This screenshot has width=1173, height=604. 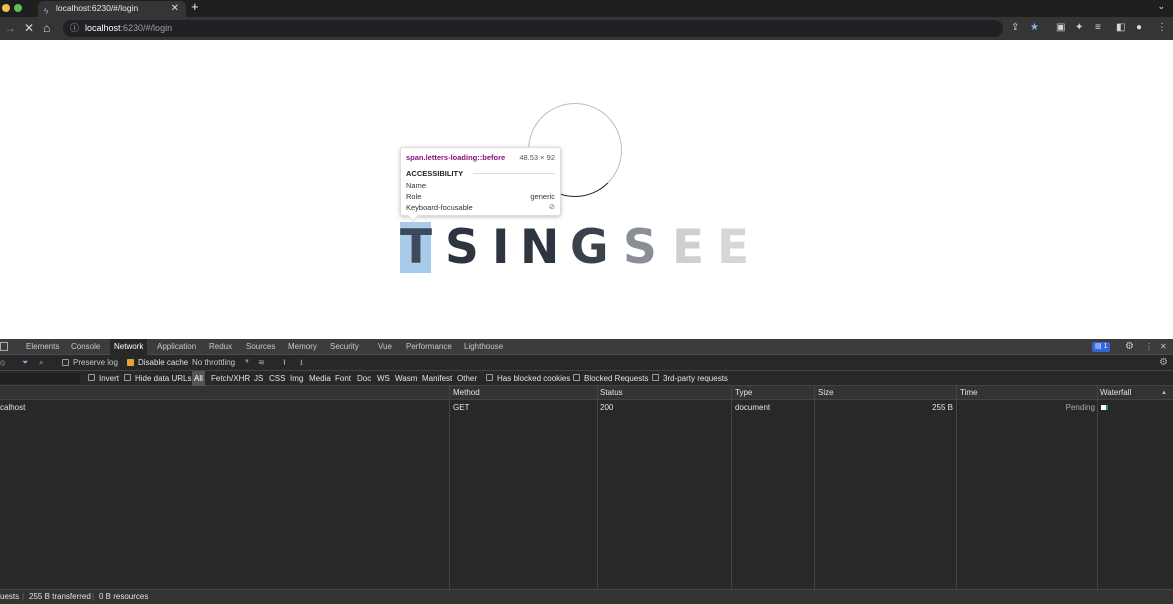 I want to click on disable-cache-label: Disable cache, so click(x=163, y=362).